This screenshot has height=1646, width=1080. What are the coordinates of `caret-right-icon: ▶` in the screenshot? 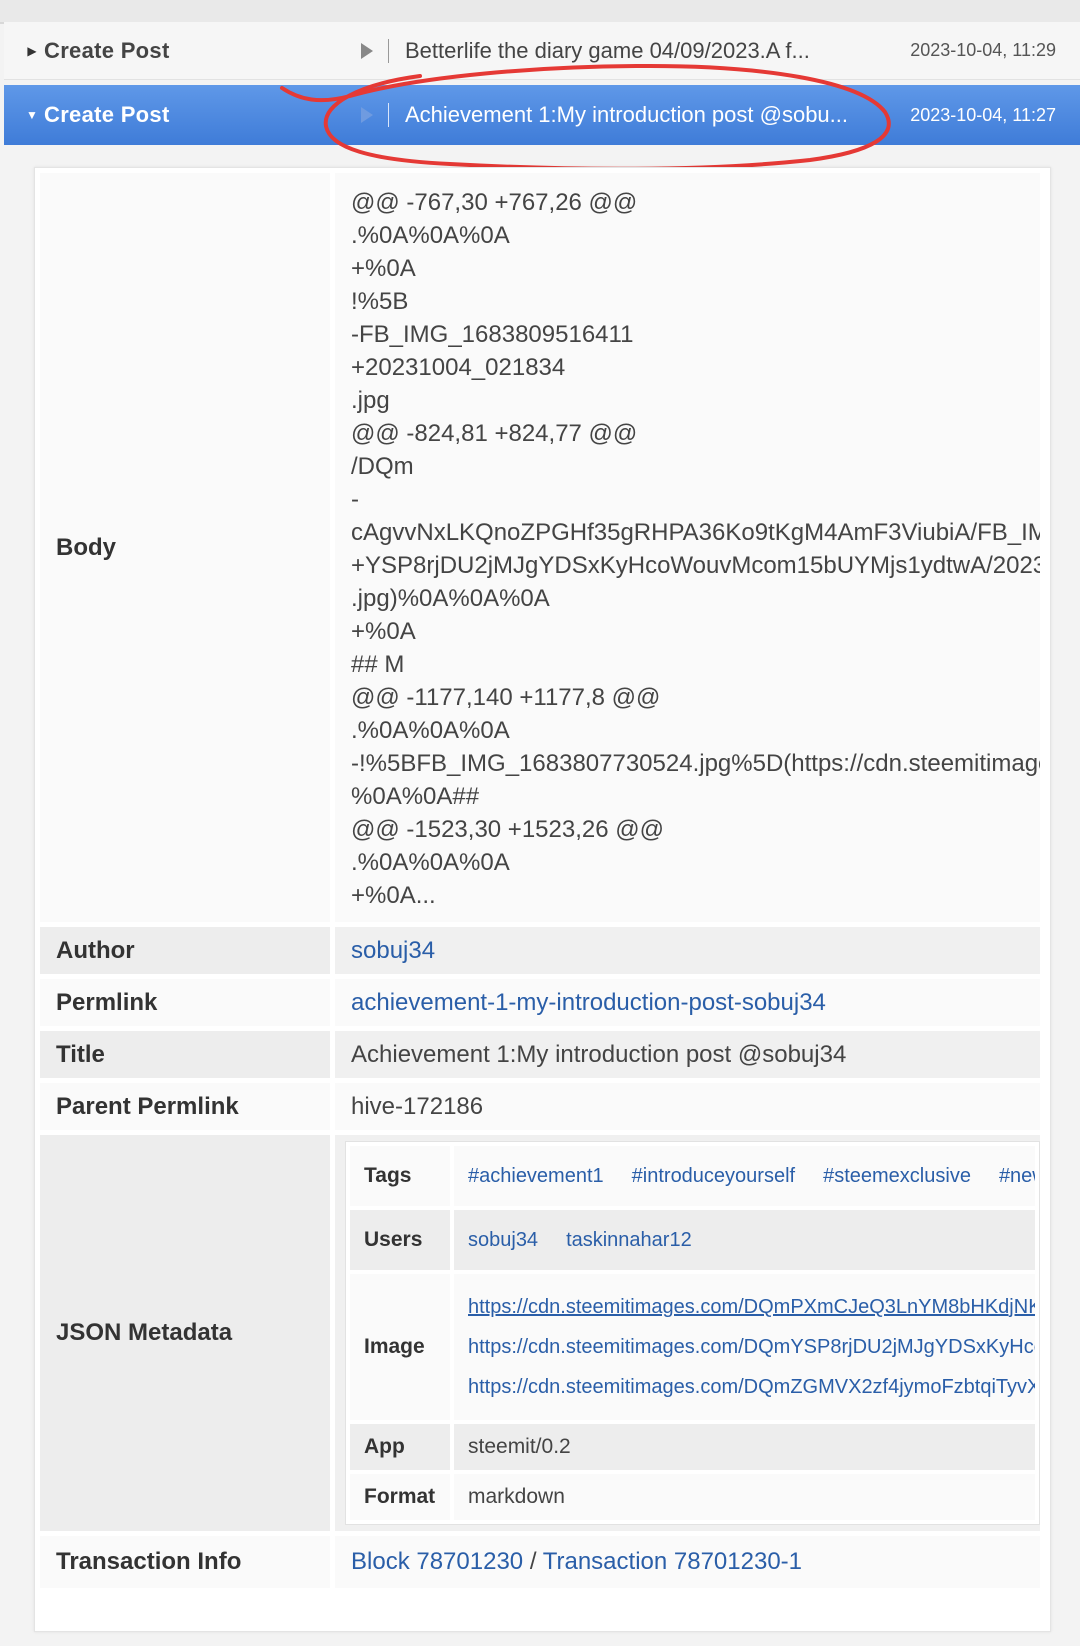 It's located at (32, 51).